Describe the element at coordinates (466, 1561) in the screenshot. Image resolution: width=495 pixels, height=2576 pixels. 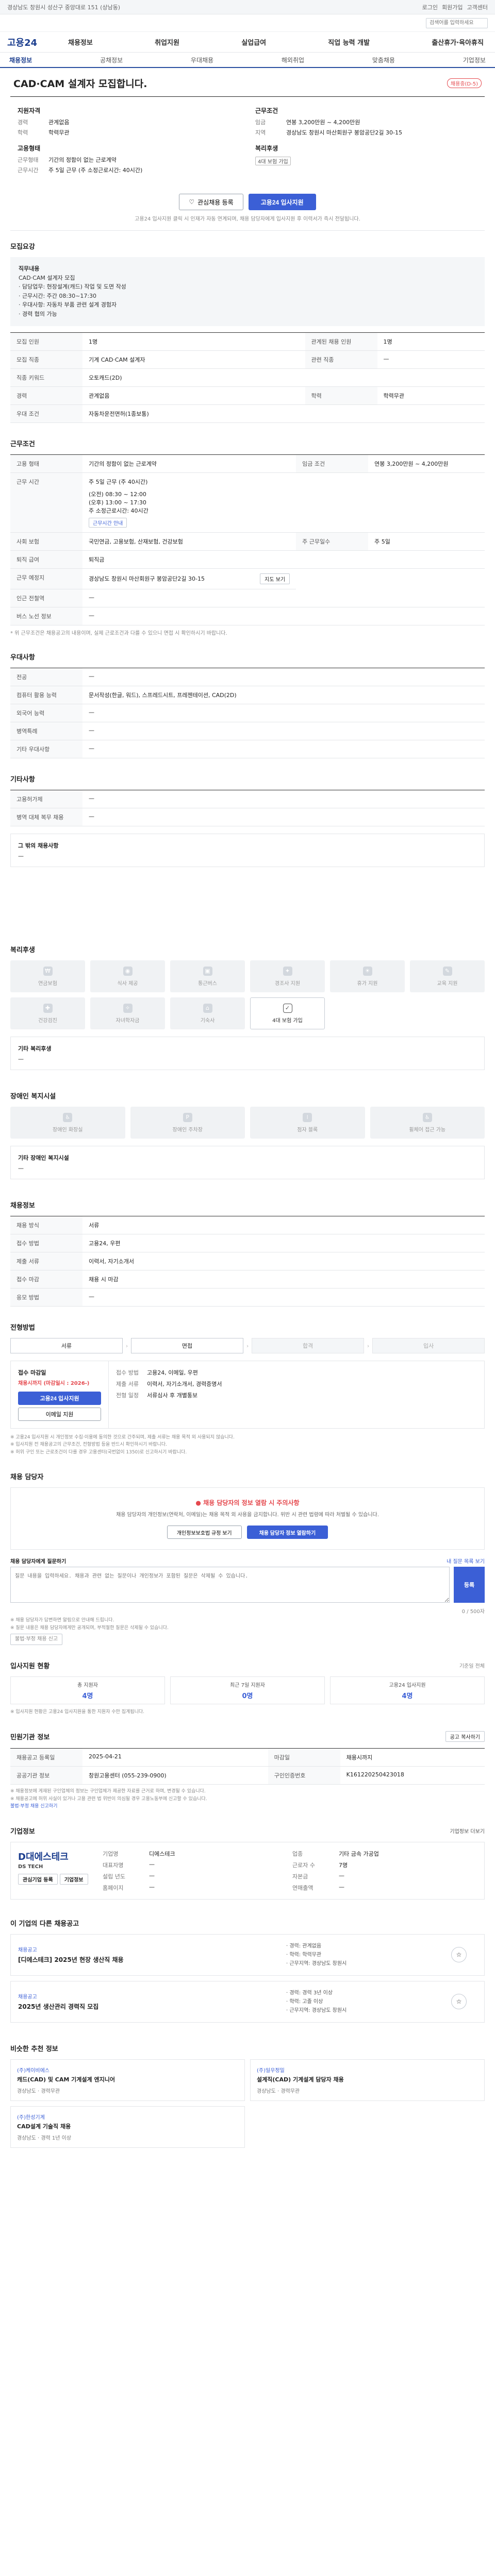
I see `my-questions-link: 내 질문 목록 보기` at that location.